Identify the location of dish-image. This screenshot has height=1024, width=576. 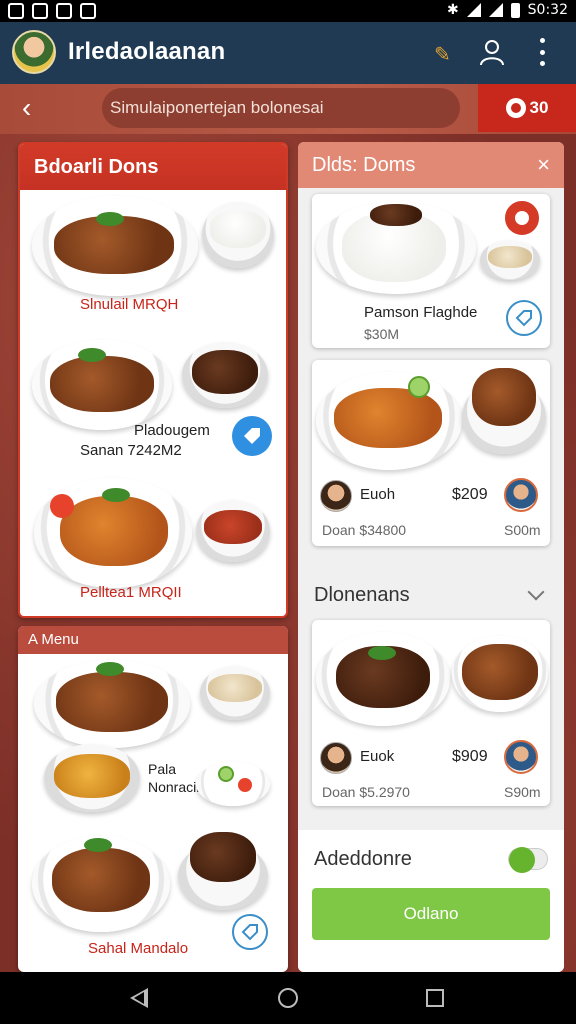
(233, 784).